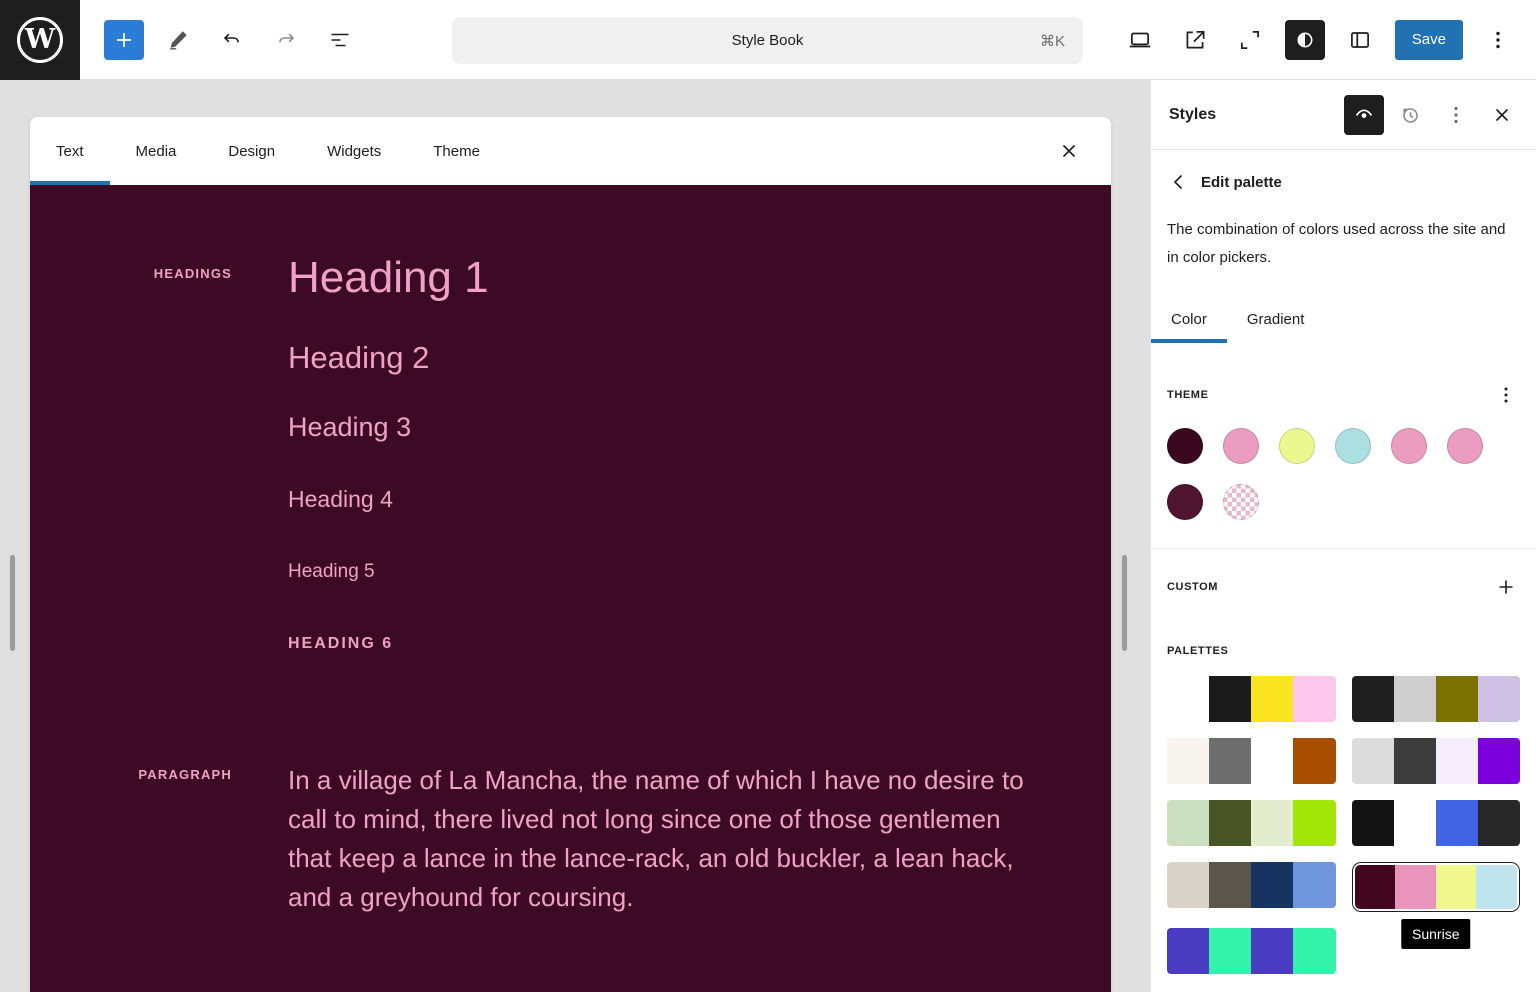  What do you see at coordinates (1332, 473) in the screenshot?
I see `theme-color-swatches` at bounding box center [1332, 473].